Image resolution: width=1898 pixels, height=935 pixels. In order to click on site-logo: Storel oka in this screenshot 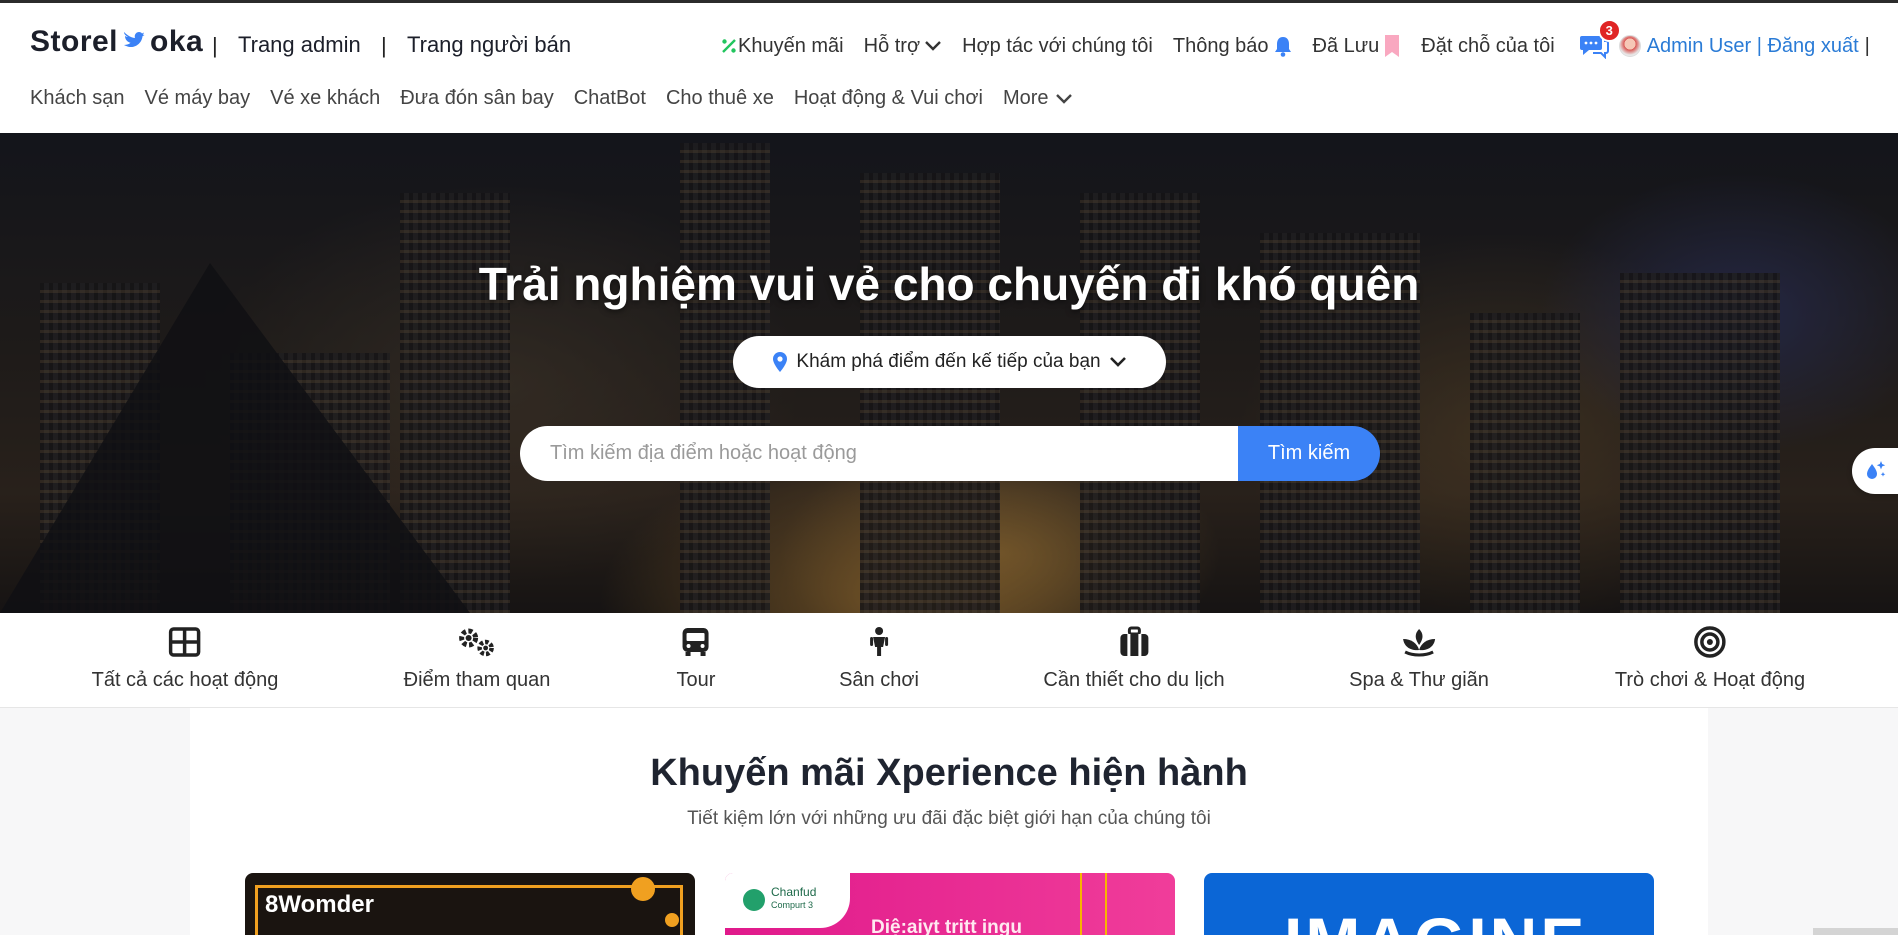, I will do `click(116, 42)`.